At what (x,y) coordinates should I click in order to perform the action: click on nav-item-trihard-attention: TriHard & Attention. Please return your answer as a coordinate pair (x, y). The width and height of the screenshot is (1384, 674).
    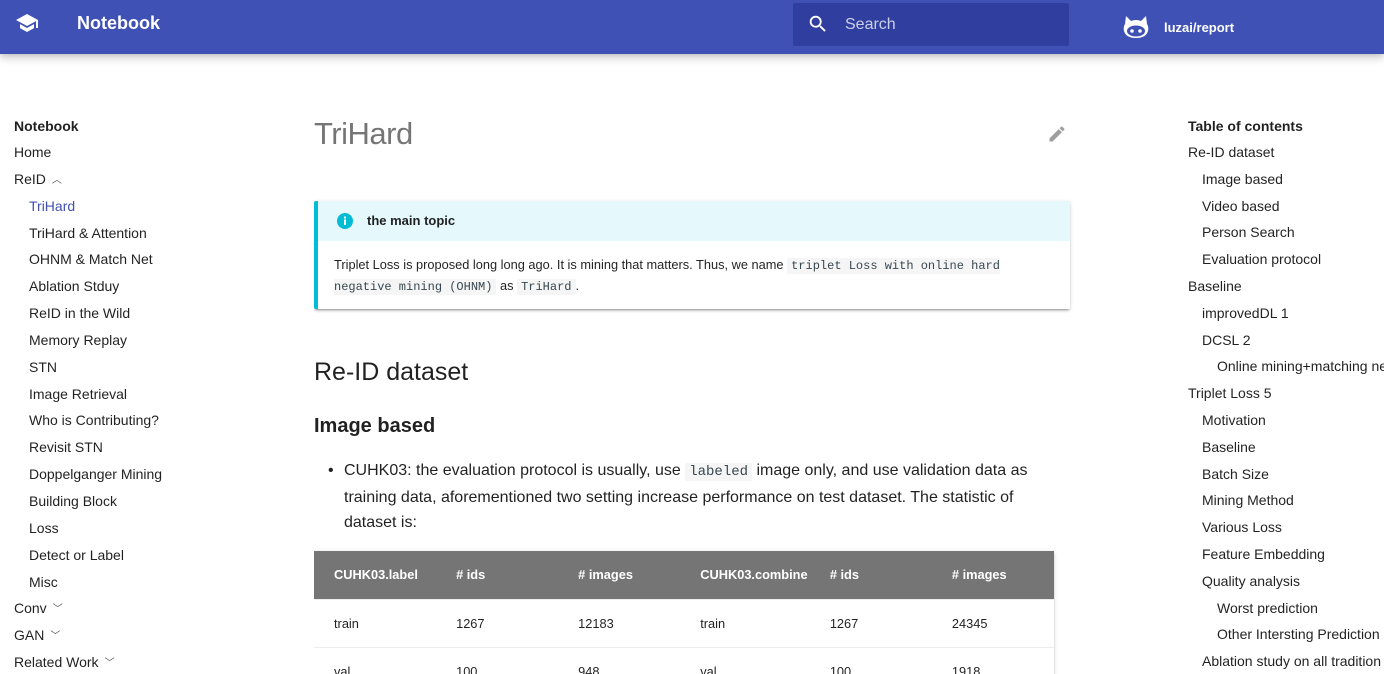
    Looking at the image, I should click on (139, 233).